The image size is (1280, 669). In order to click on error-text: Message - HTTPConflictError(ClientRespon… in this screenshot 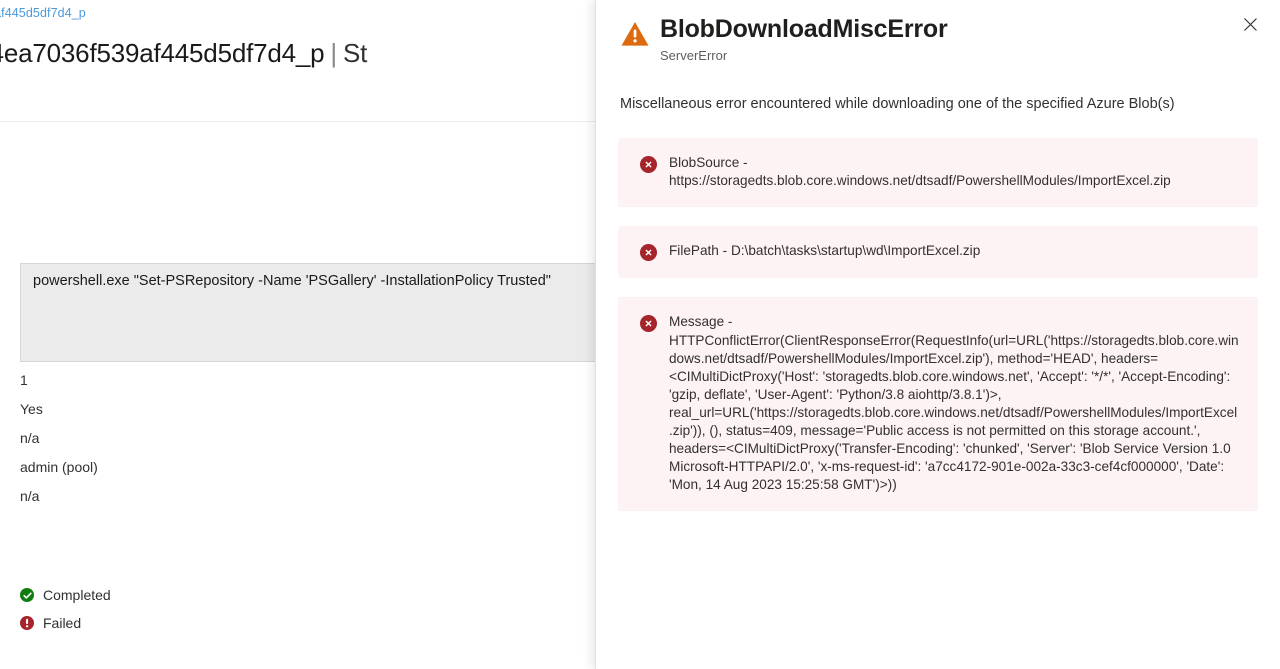, I will do `click(954, 403)`.